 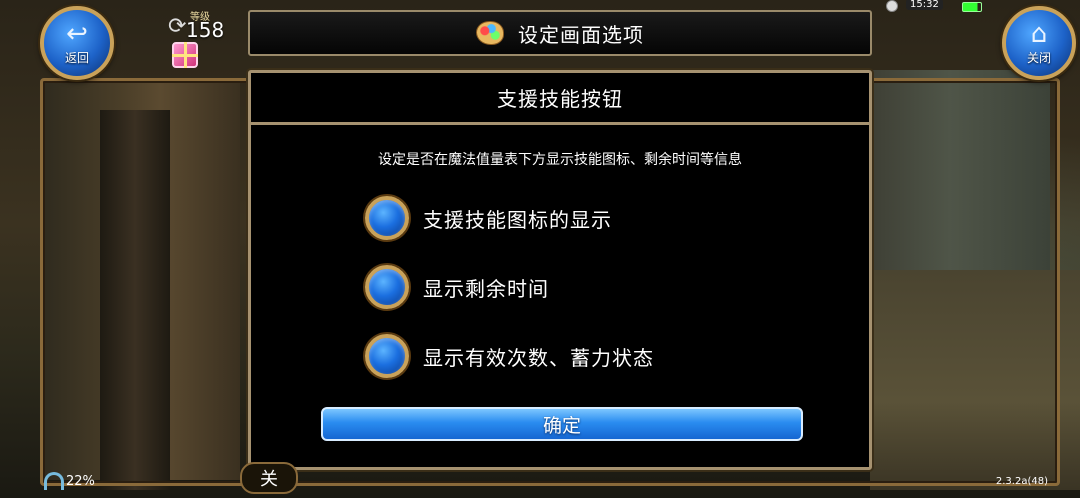 I want to click on clock-icon, so click(x=892, y=6).